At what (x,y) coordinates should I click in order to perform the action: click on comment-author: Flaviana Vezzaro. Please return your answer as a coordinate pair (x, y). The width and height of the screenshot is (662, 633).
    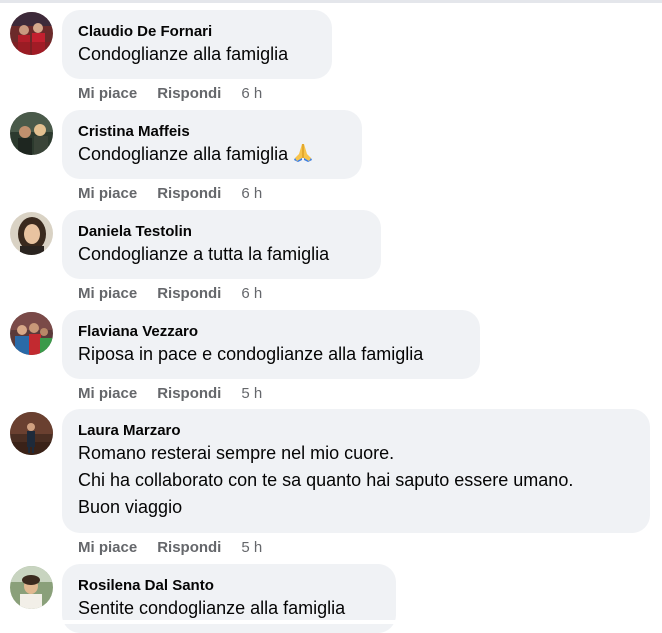
    Looking at the image, I should click on (271, 331).